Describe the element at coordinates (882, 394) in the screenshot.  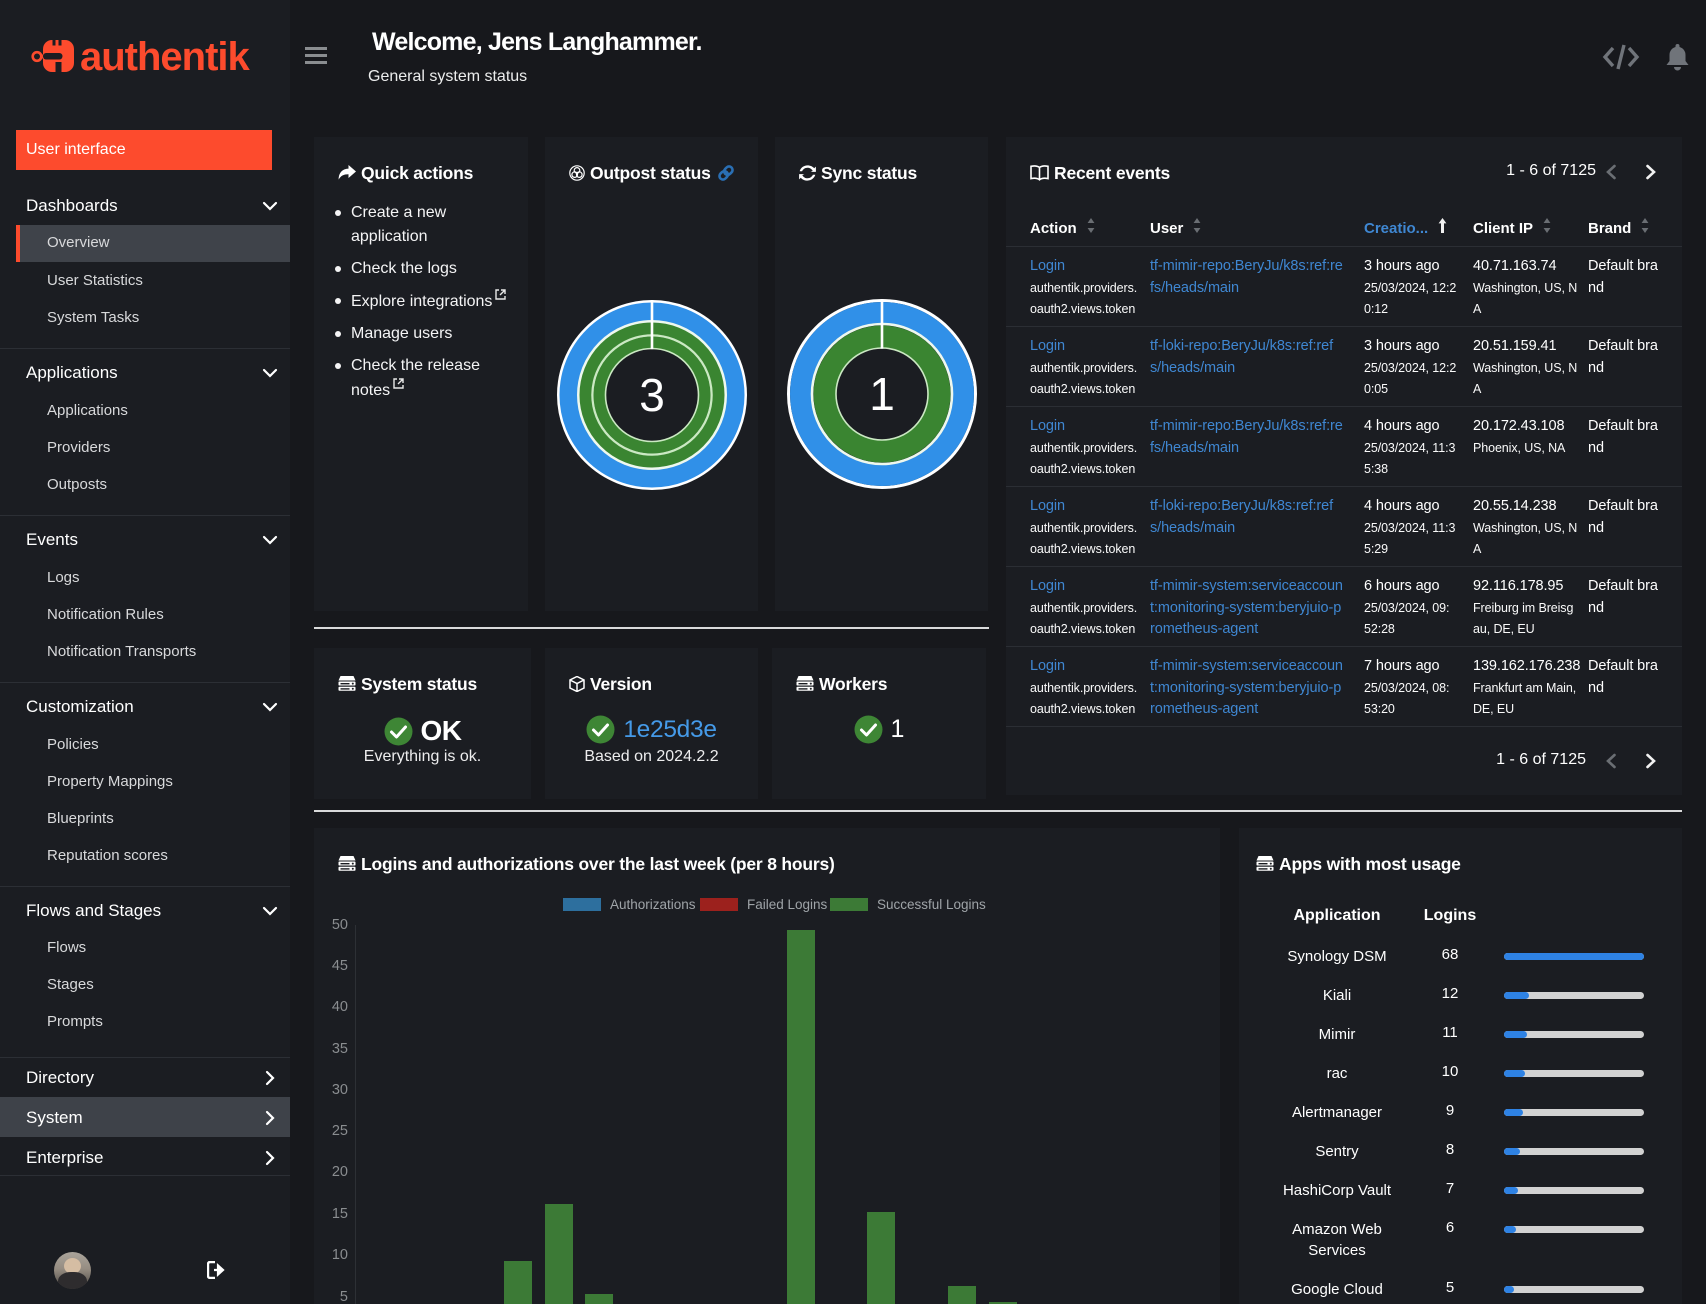
I see `svg-text: 1` at that location.